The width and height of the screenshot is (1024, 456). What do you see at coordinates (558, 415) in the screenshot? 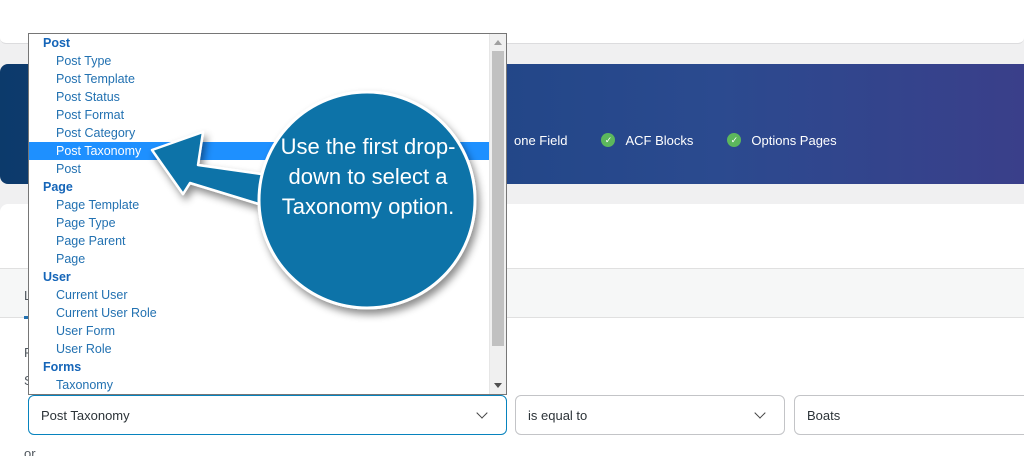
I see `rule-operator-value: is equal to` at bounding box center [558, 415].